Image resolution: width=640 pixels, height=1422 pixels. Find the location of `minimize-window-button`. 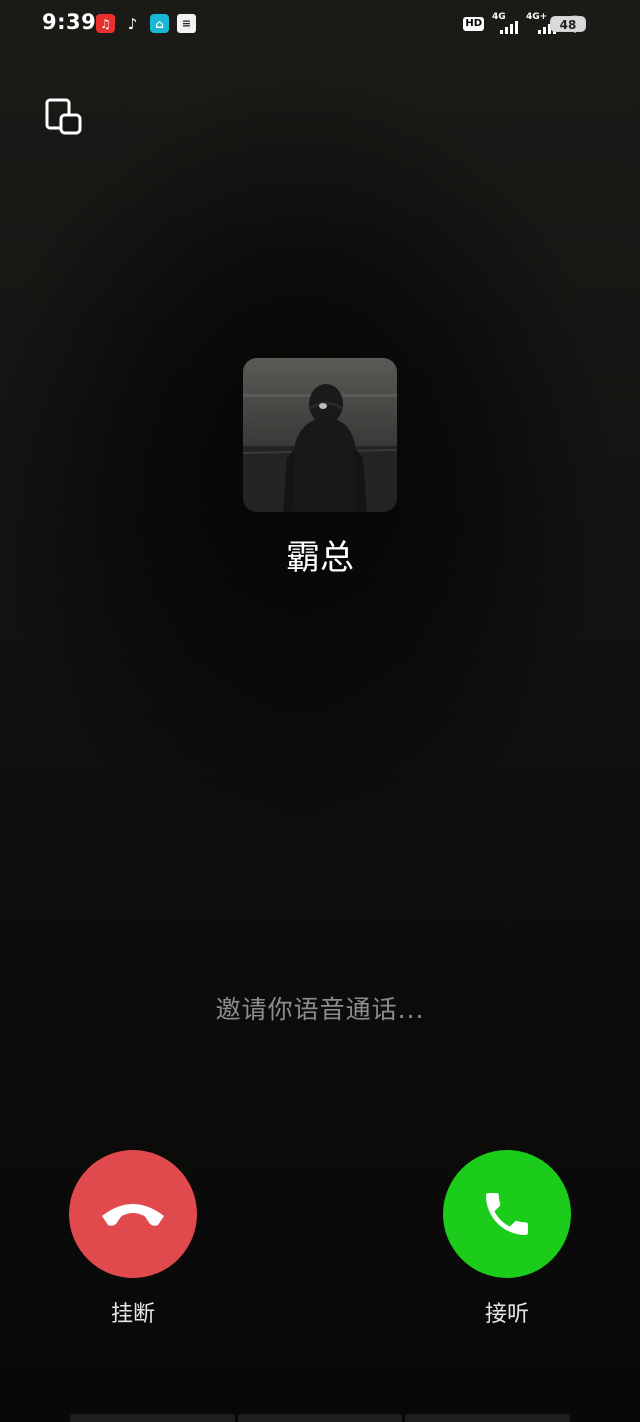

minimize-window-button is located at coordinates (63, 117).